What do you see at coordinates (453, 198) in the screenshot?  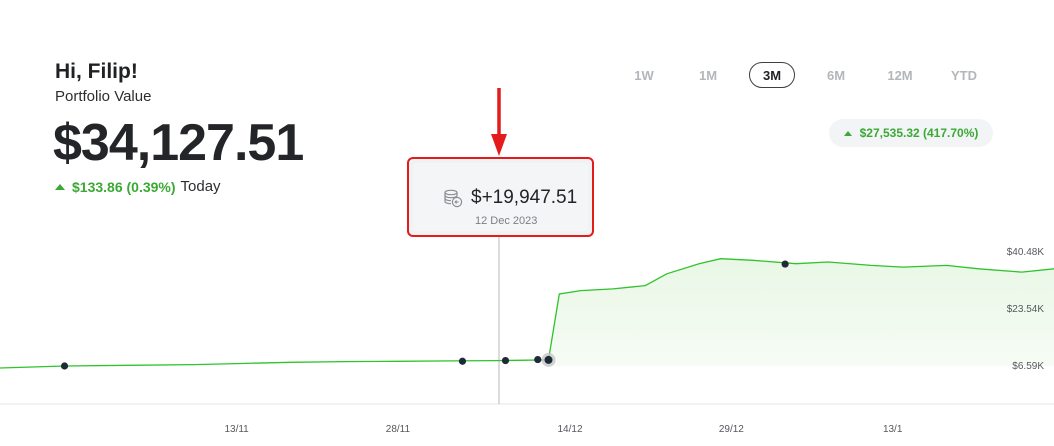 I see `coins-icon` at bounding box center [453, 198].